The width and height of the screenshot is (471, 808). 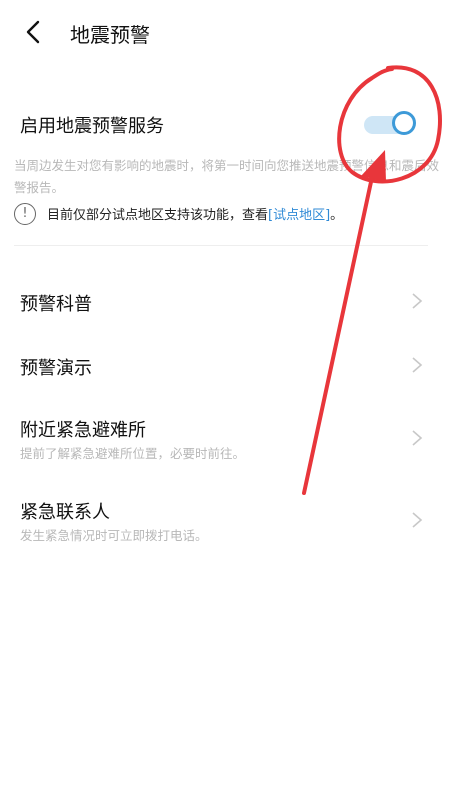 I want to click on chevron-left-icon, so click(x=34, y=32).